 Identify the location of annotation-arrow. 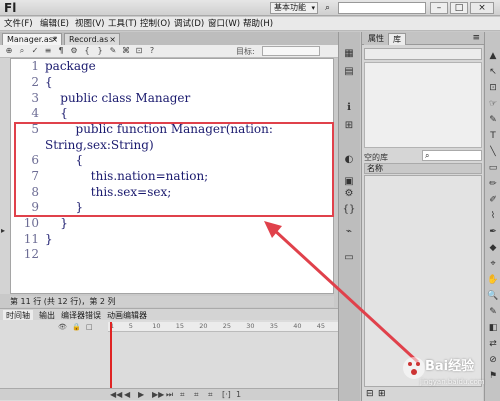
(342, 292).